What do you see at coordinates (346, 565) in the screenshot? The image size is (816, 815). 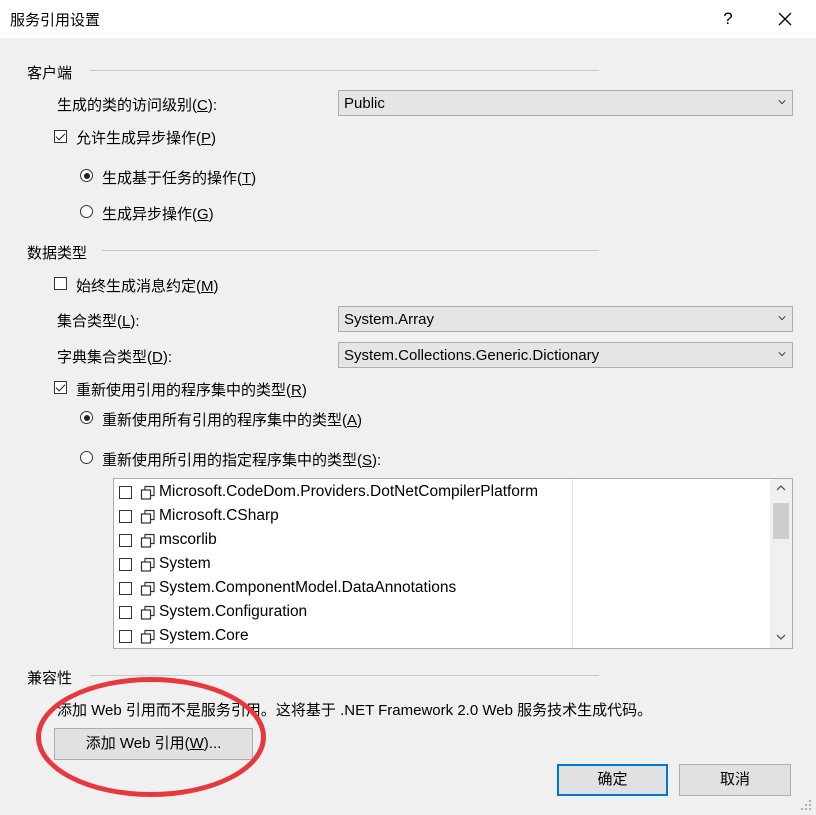 I see `assembly-list-item: System` at bounding box center [346, 565].